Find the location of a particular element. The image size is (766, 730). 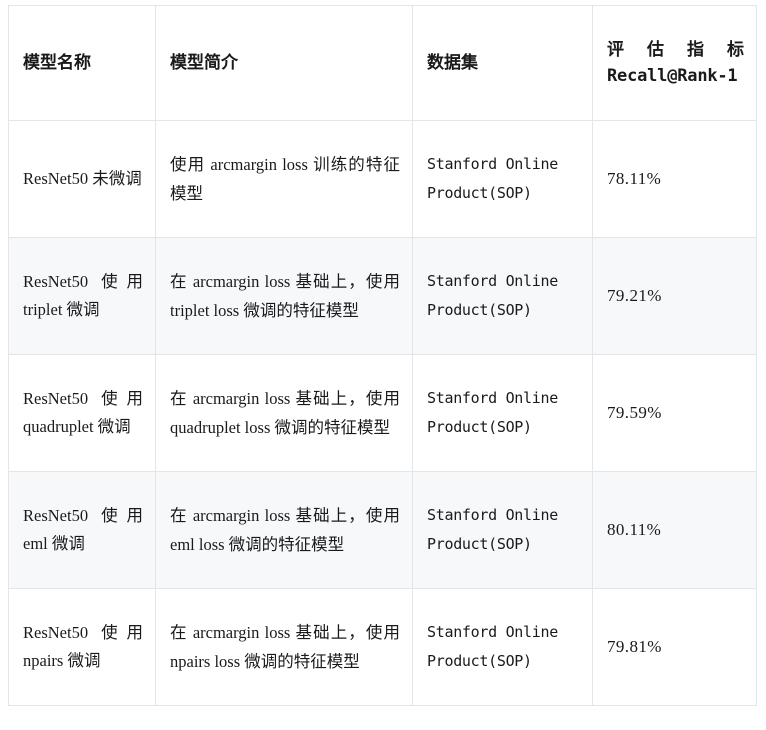

cell-metric-value: 79.21% is located at coordinates (674, 296).